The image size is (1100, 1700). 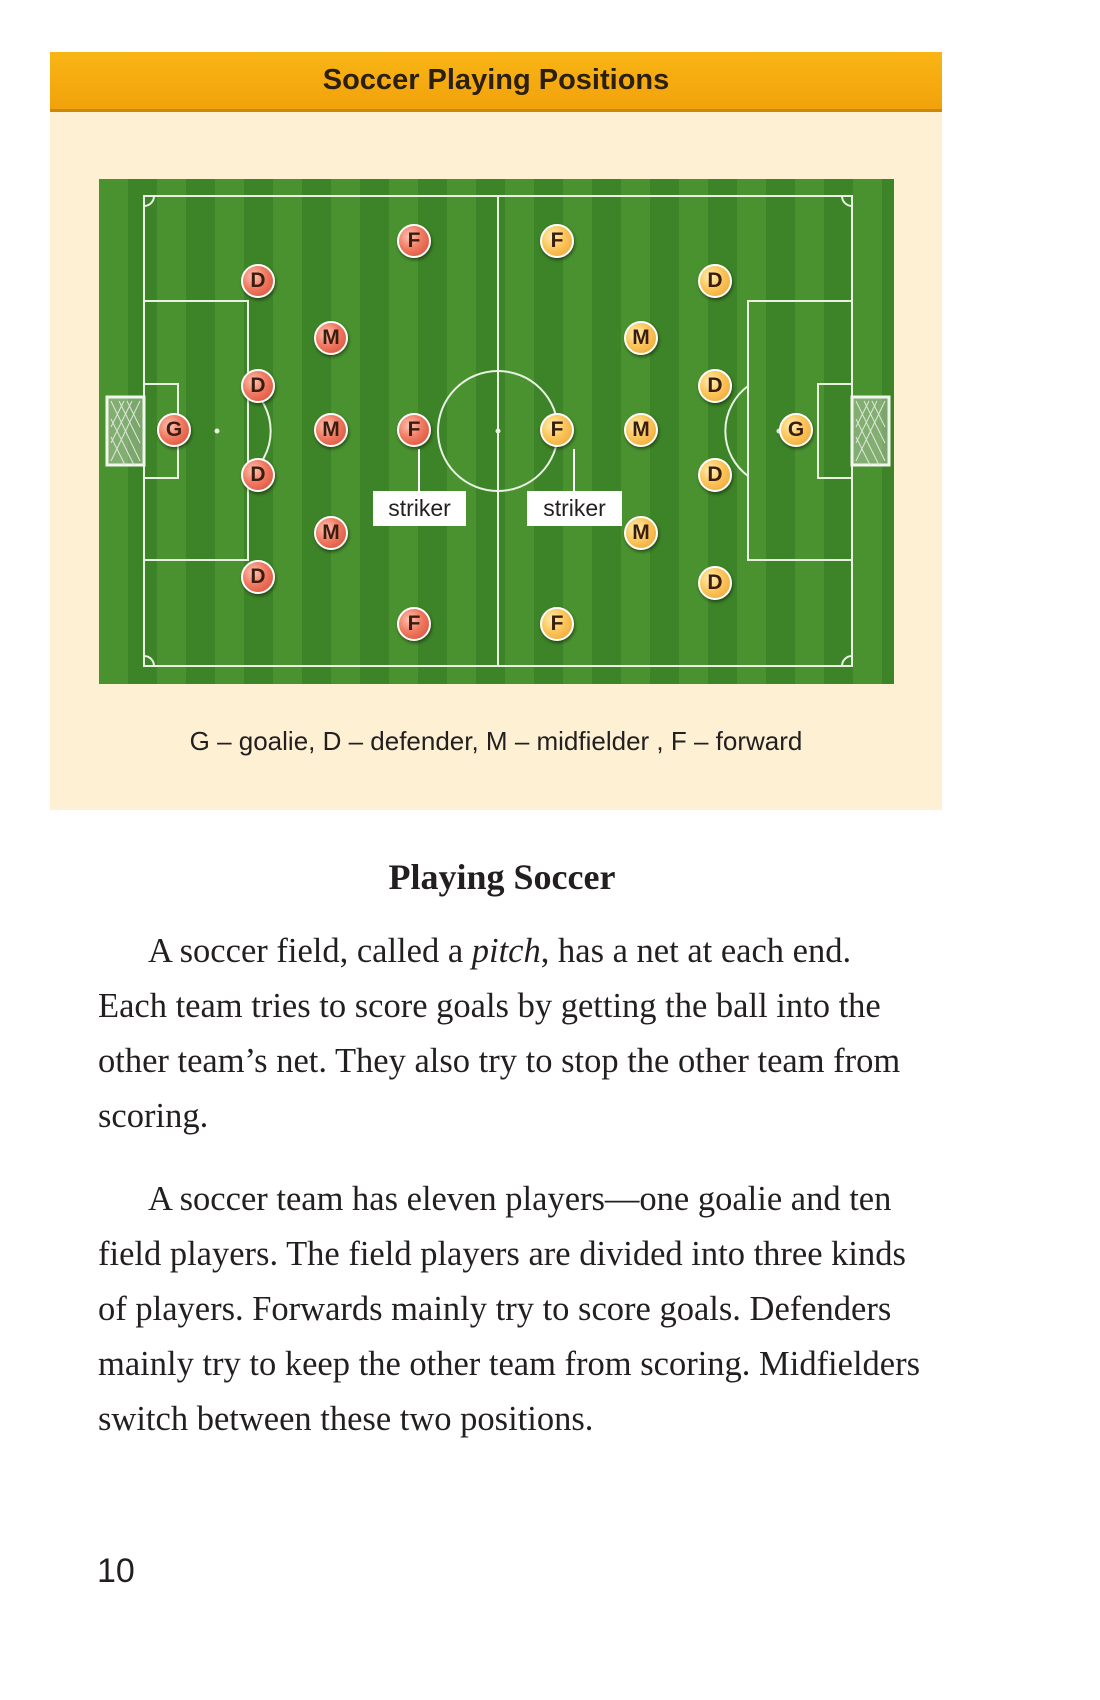 What do you see at coordinates (125, 431) in the screenshot?
I see `left-goal-net` at bounding box center [125, 431].